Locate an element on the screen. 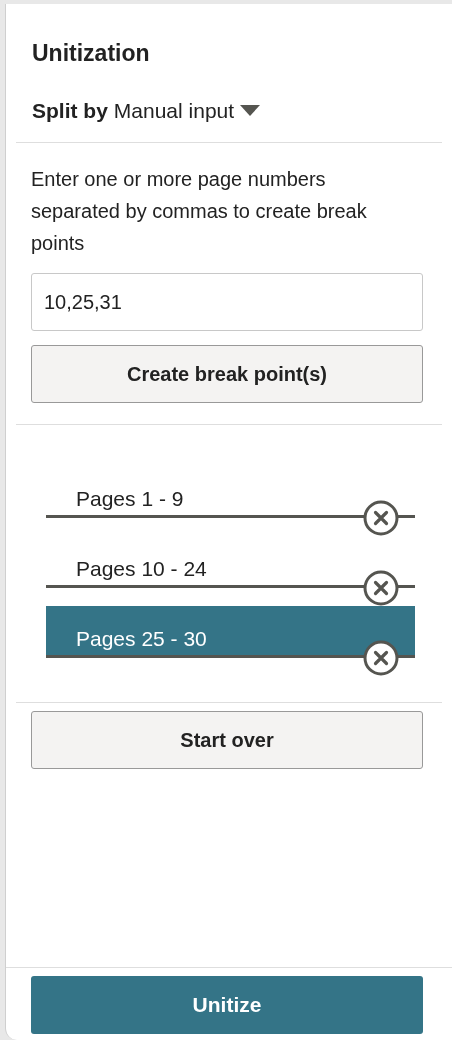 This screenshot has height=1040, width=452. instructions-text: Enter one or more page numbers separated by commas to create break points is located at coordinates (199, 211).